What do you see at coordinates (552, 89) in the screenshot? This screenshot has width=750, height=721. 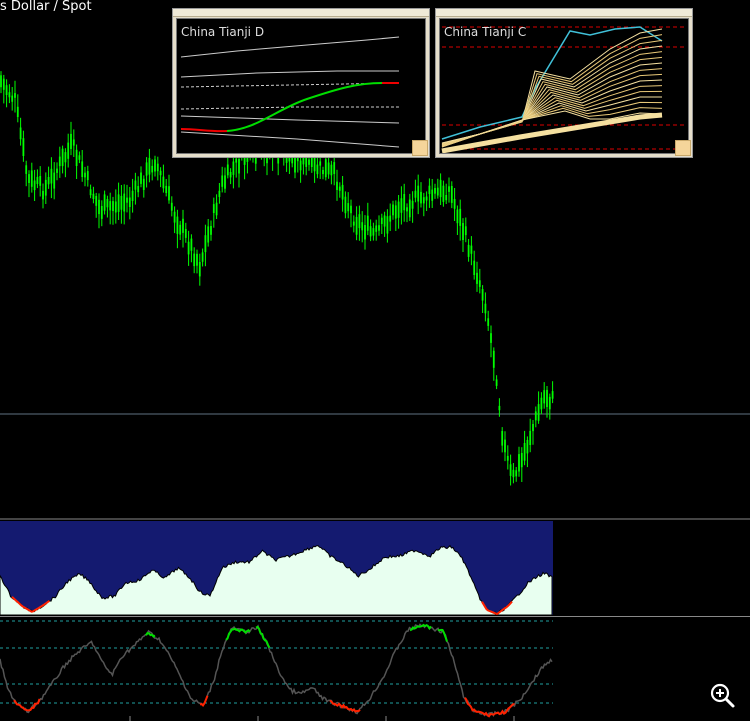 I see `fan-lines` at bounding box center [552, 89].